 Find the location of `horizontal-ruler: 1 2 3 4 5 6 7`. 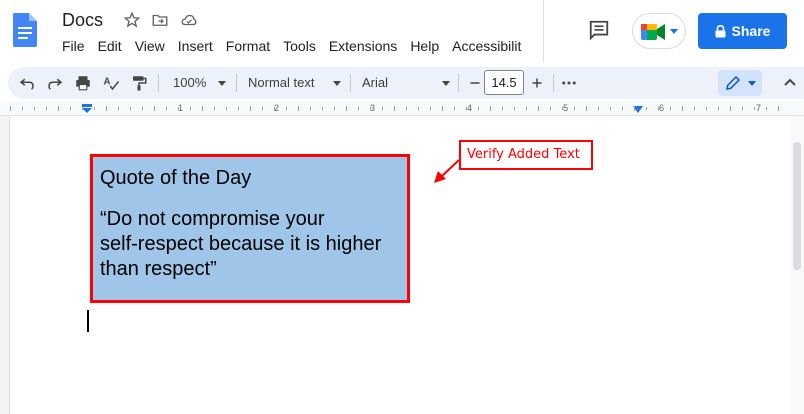

horizontal-ruler: 1 2 3 4 5 6 7 is located at coordinates (402, 108).